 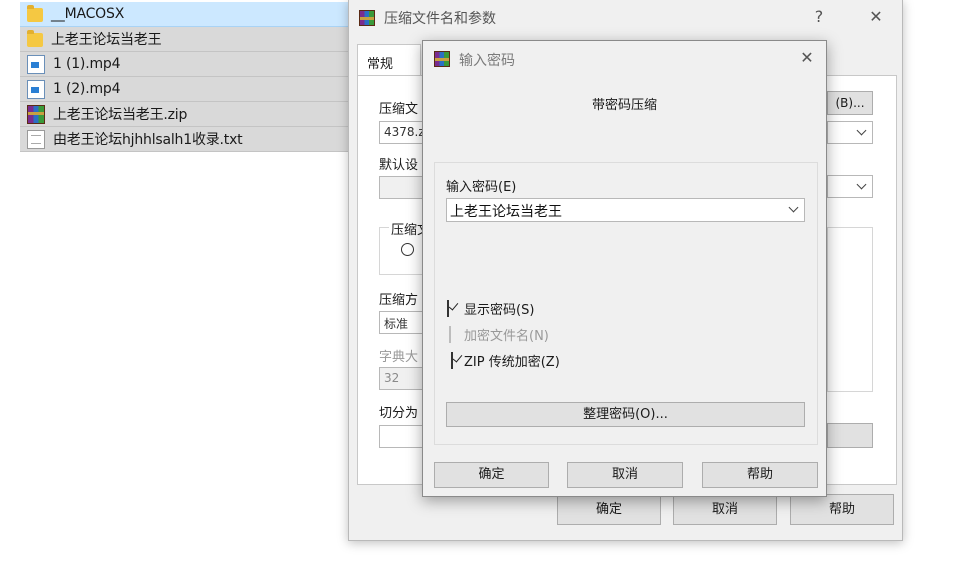 What do you see at coordinates (148, 140) in the screenshot?
I see `file-name: 由老王论坛hjhhlsalh1收录.txt` at bounding box center [148, 140].